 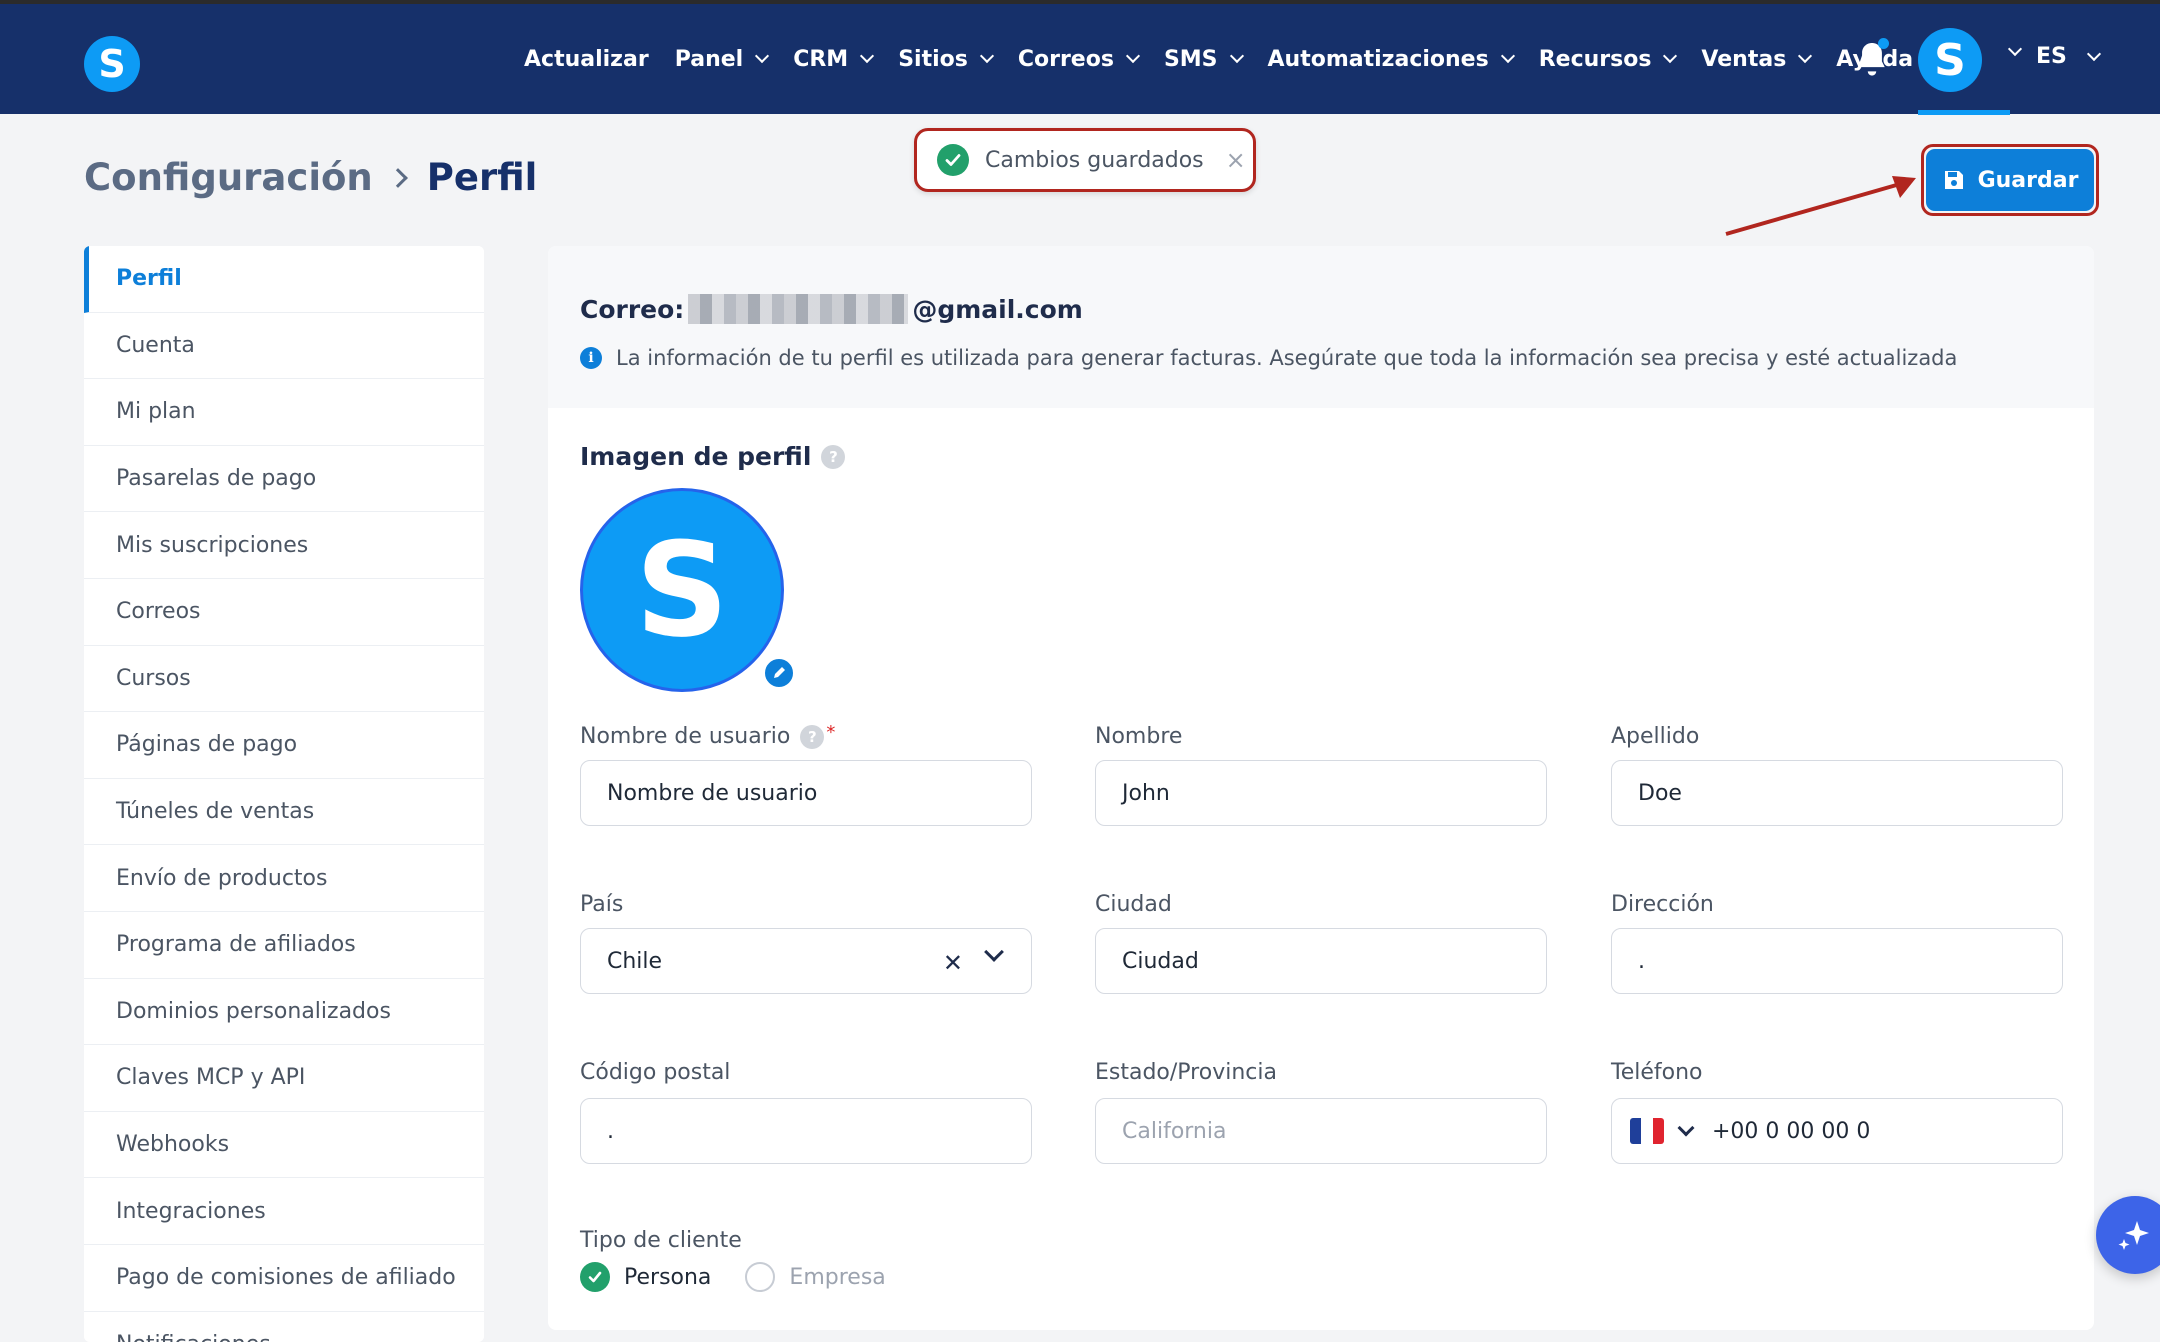 I want to click on email-redacted, so click(x=798, y=309).